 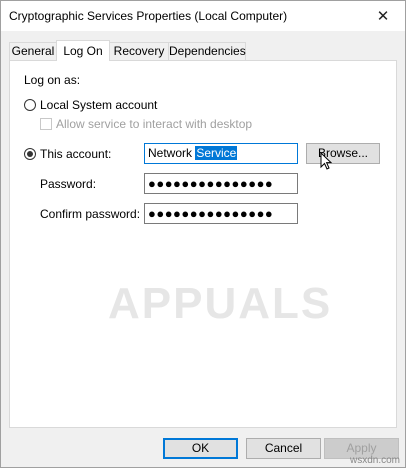 I want to click on radio-selected-dot, so click(x=30, y=154).